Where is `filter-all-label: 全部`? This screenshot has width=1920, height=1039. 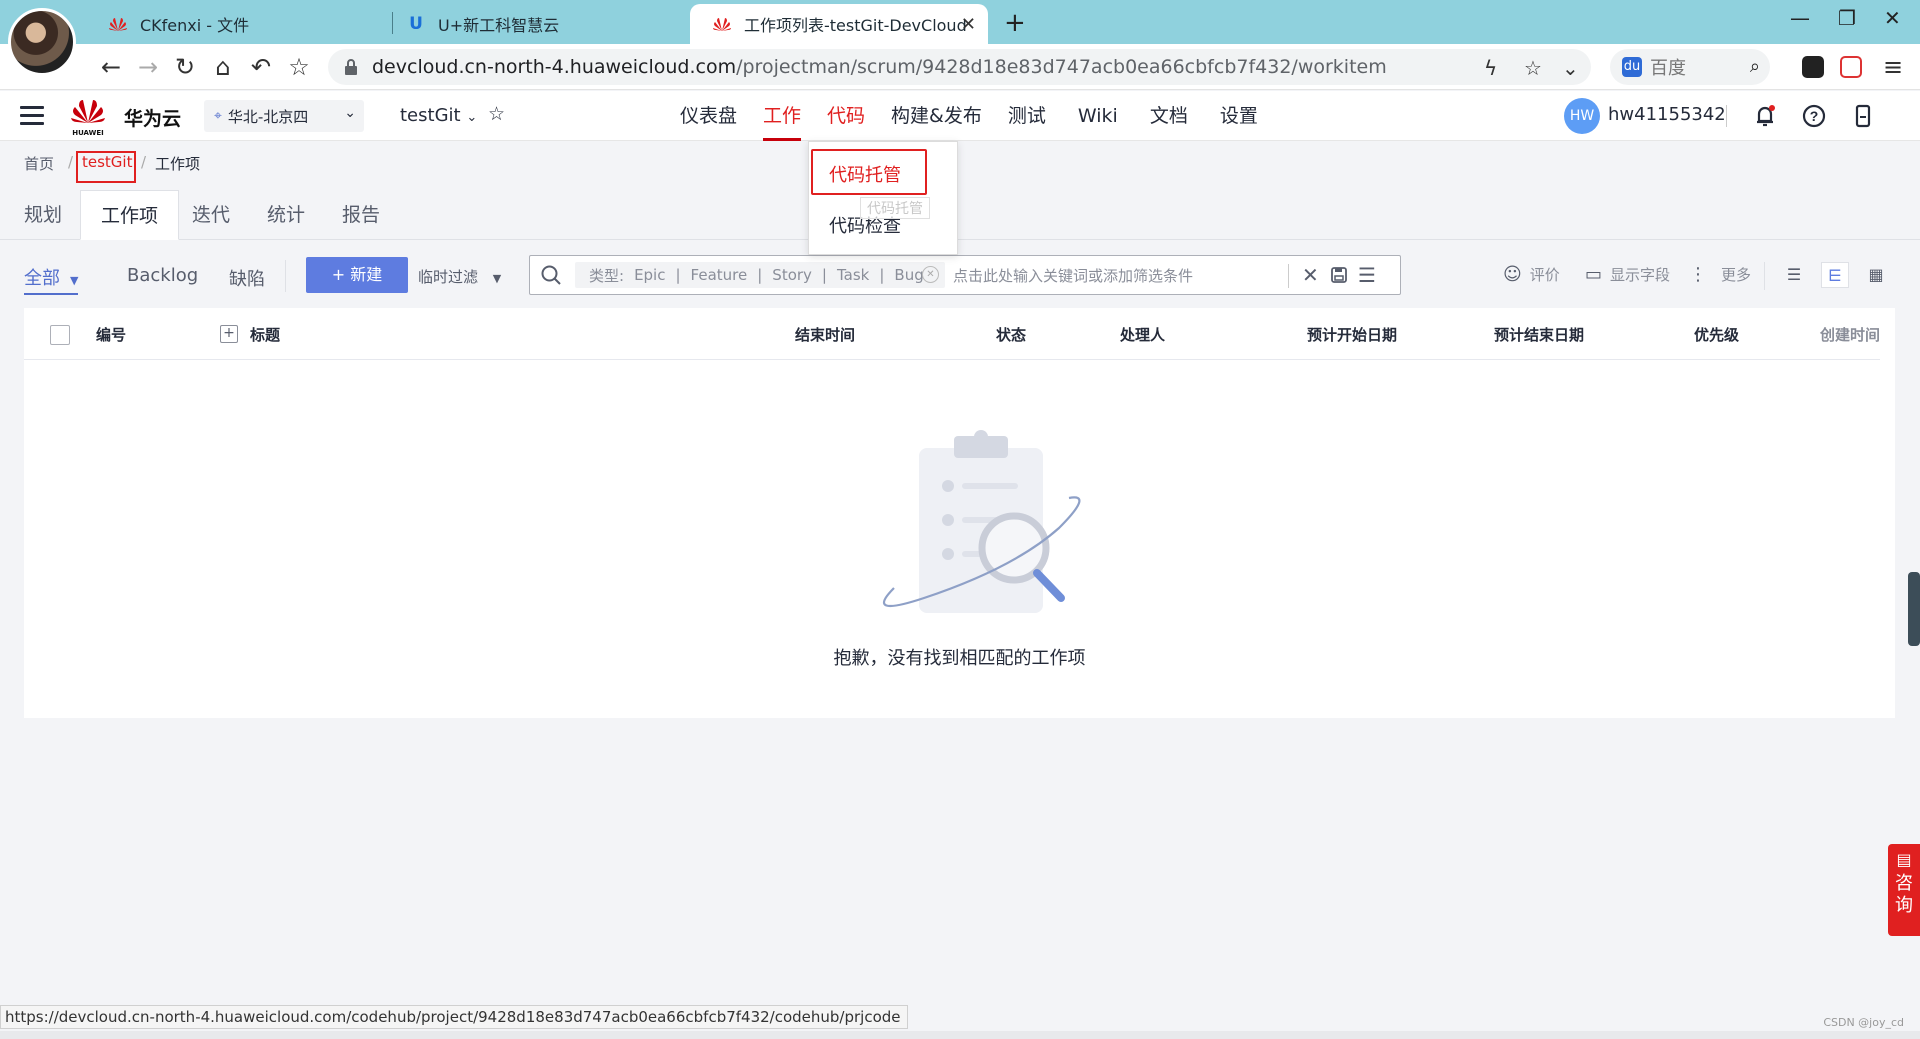 filter-all-label: 全部 is located at coordinates (42, 278).